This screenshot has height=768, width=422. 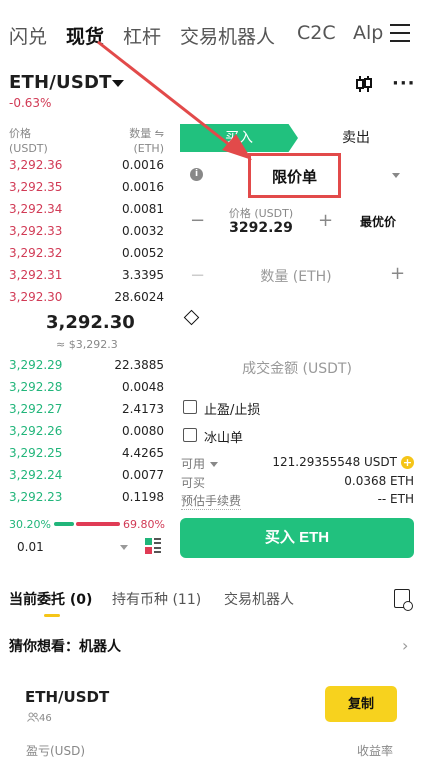 I want to click on ask-row: 3,292.30 28.6024, so click(x=85, y=298).